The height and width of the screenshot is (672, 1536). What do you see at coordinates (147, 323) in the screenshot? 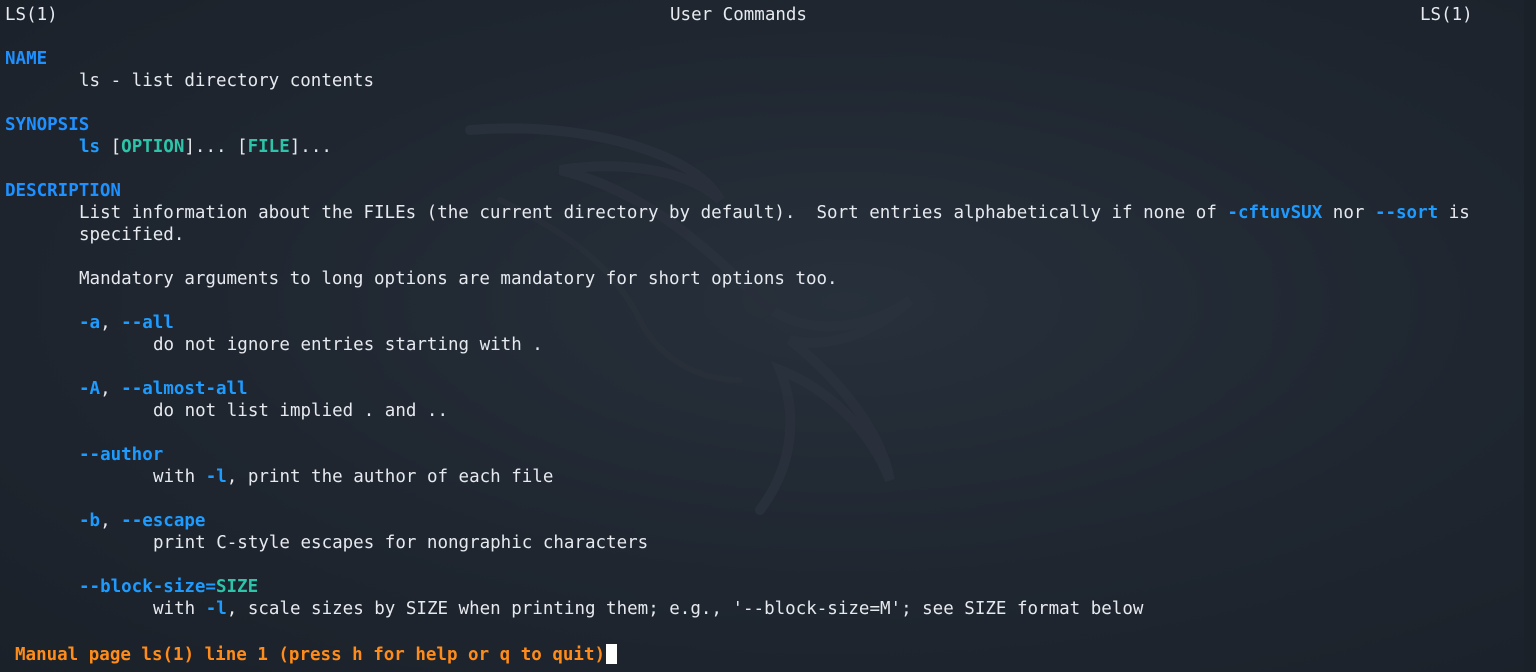
I see `option-long: --all` at bounding box center [147, 323].